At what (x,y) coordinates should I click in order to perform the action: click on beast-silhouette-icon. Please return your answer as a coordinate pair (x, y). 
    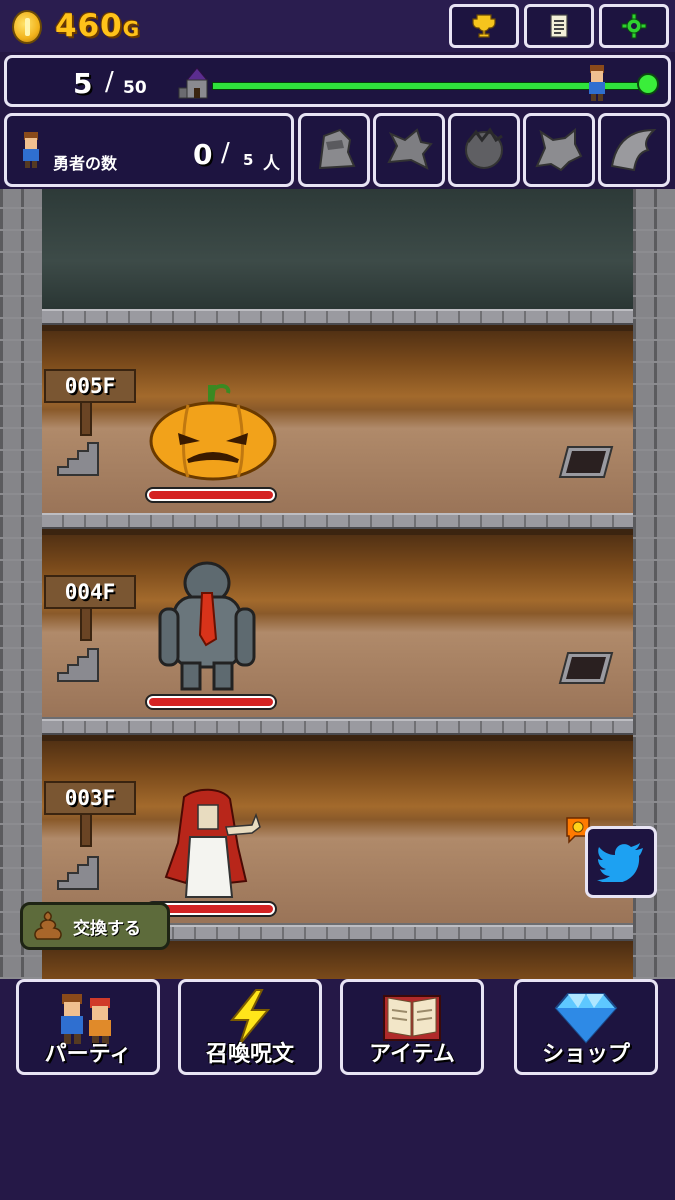
    Looking at the image, I should click on (484, 148).